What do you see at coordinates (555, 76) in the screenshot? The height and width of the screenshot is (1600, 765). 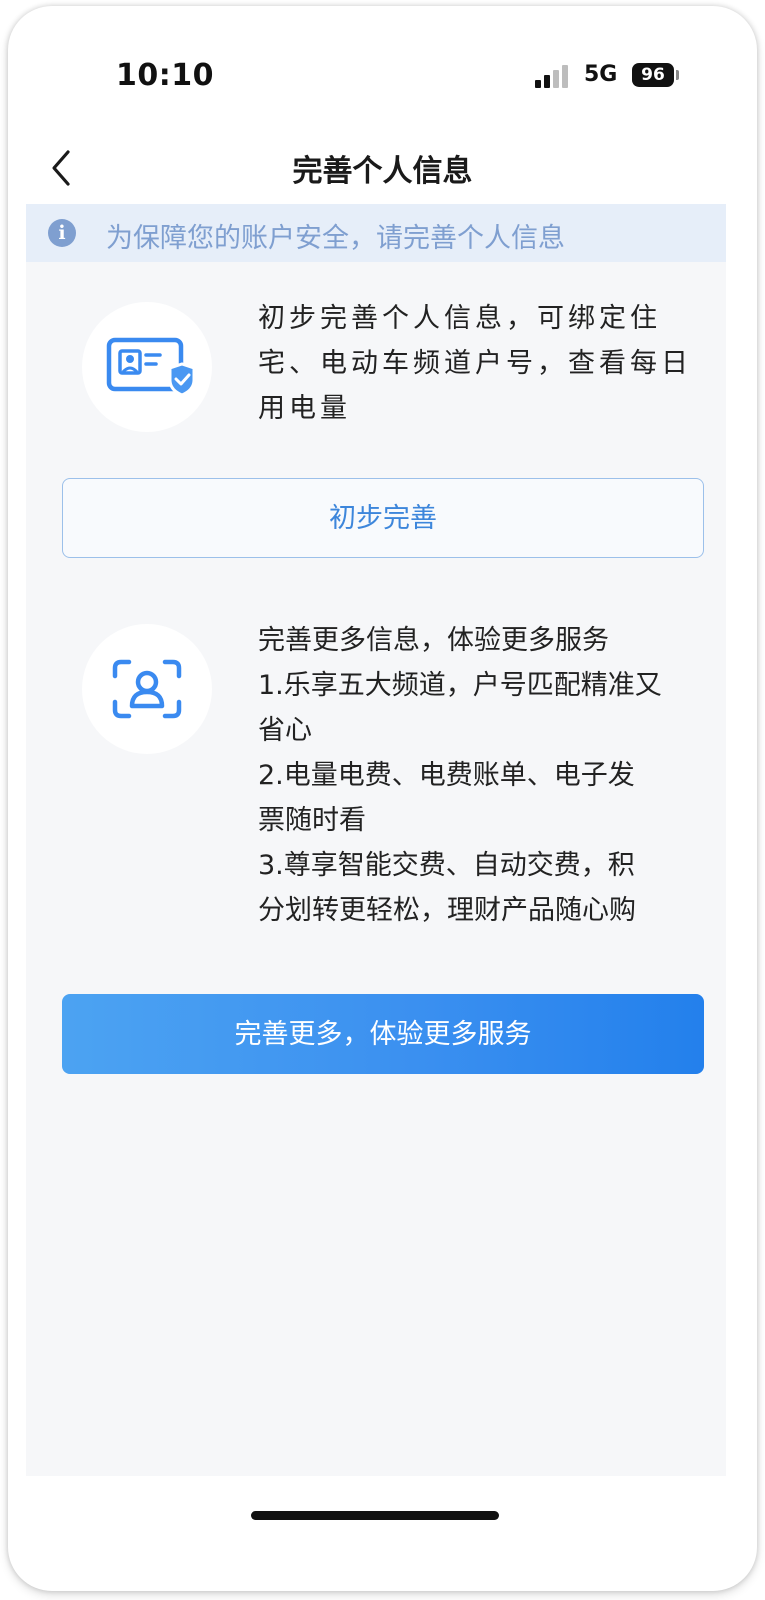 I see `signal-icon` at bounding box center [555, 76].